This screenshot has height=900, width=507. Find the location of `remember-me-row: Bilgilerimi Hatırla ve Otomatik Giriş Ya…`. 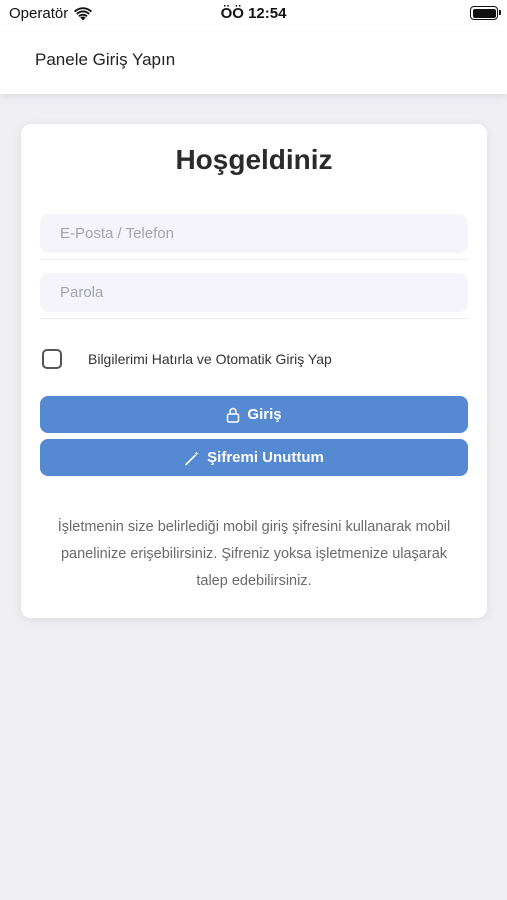

remember-me-row: Bilgilerimi Hatırla ve Otomatik Giriş Ya… is located at coordinates (187, 359).